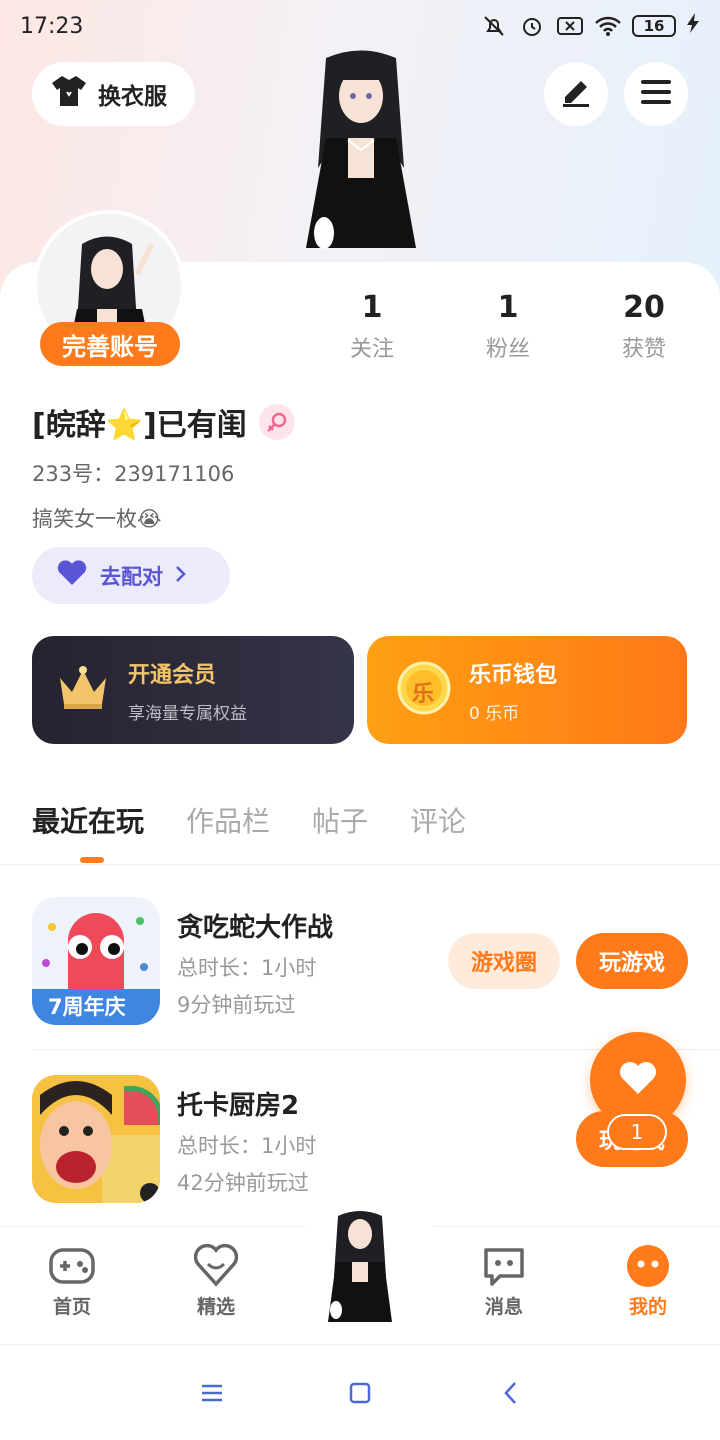 This screenshot has height=1440, width=720. What do you see at coordinates (139, 425) in the screenshot?
I see `username: [皖辞⭐]已有闺` at bounding box center [139, 425].